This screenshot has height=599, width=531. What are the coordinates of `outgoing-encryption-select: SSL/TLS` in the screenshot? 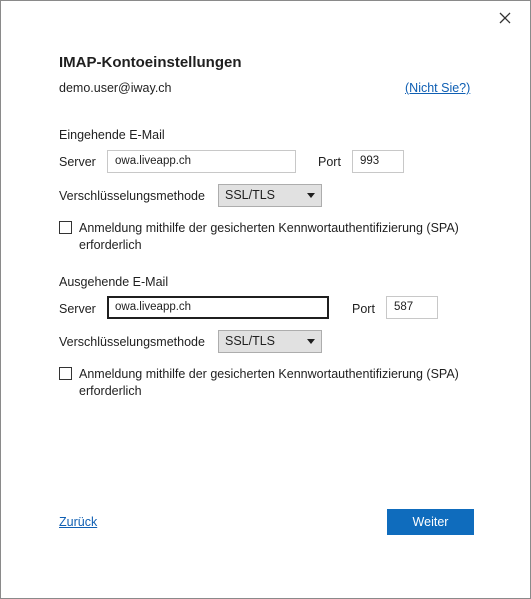 It's located at (270, 341).